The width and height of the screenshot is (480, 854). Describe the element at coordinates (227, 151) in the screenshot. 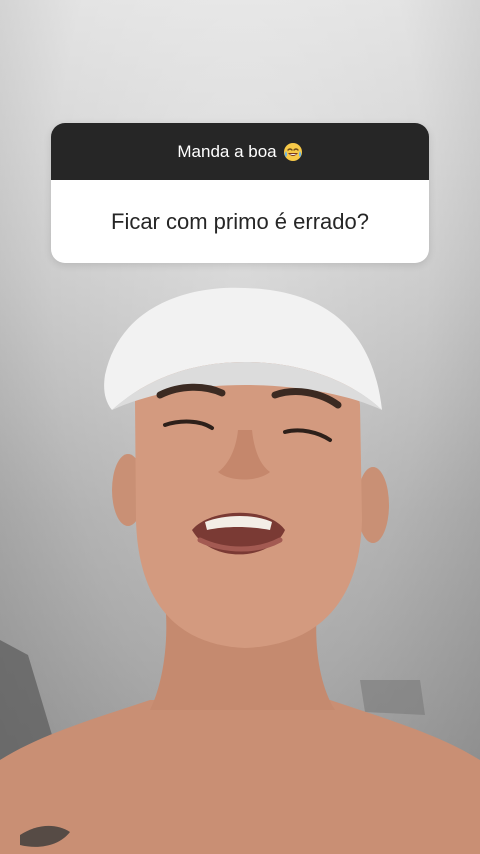

I see `question-prompt: Manda a boa` at that location.